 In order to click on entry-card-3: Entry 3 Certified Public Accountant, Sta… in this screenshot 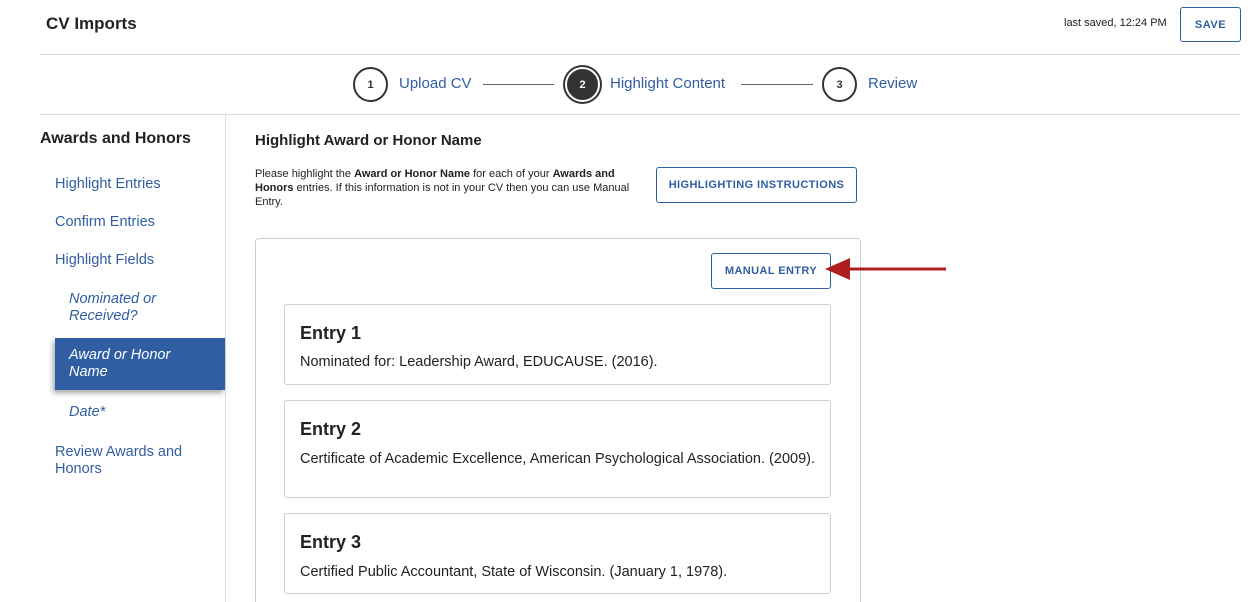, I will do `click(557, 553)`.